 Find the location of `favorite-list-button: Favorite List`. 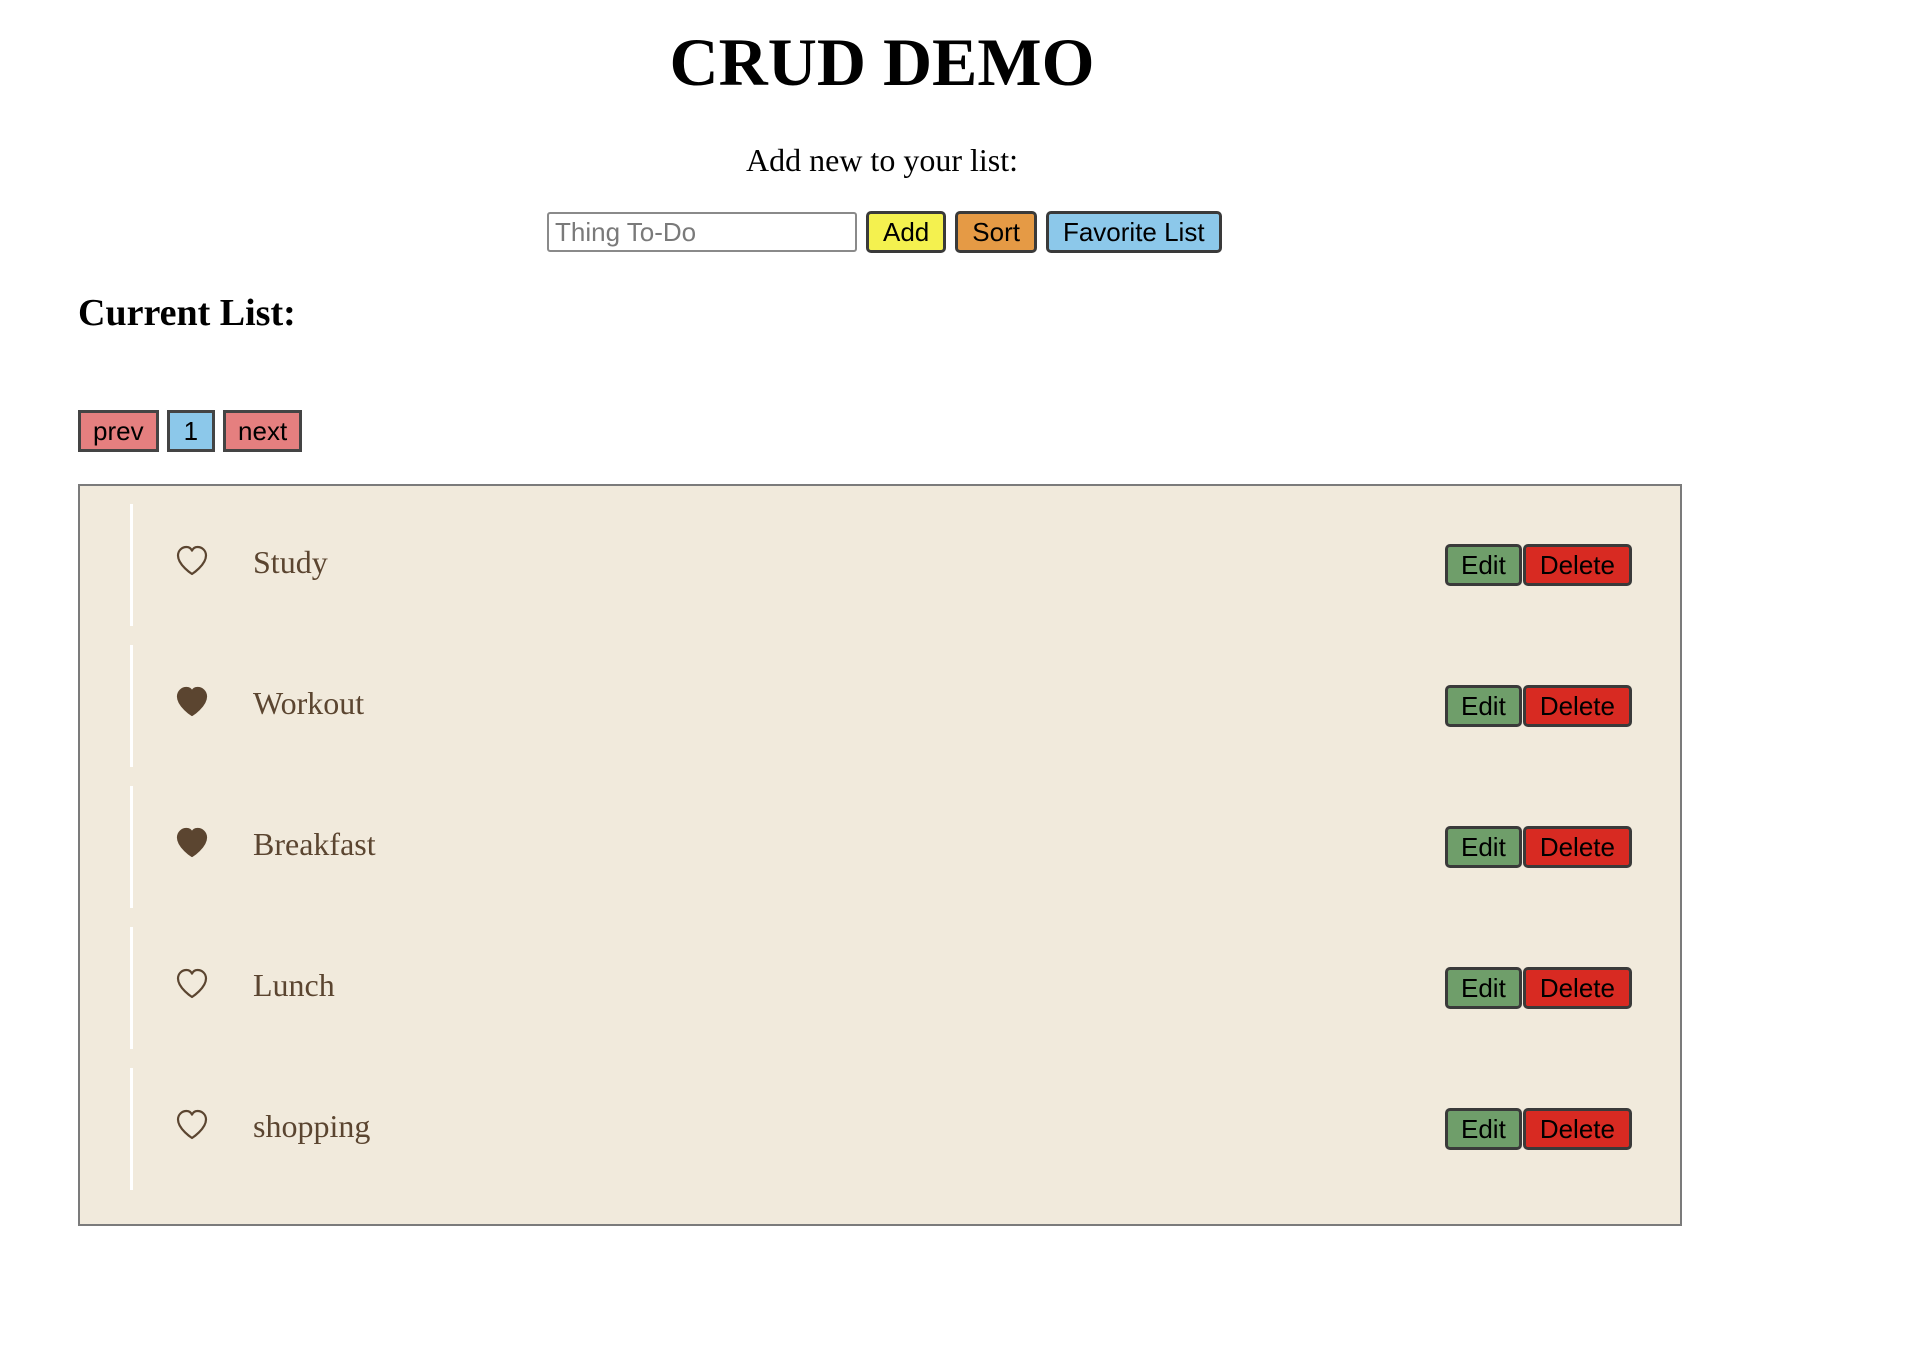

favorite-list-button: Favorite List is located at coordinates (1133, 232).